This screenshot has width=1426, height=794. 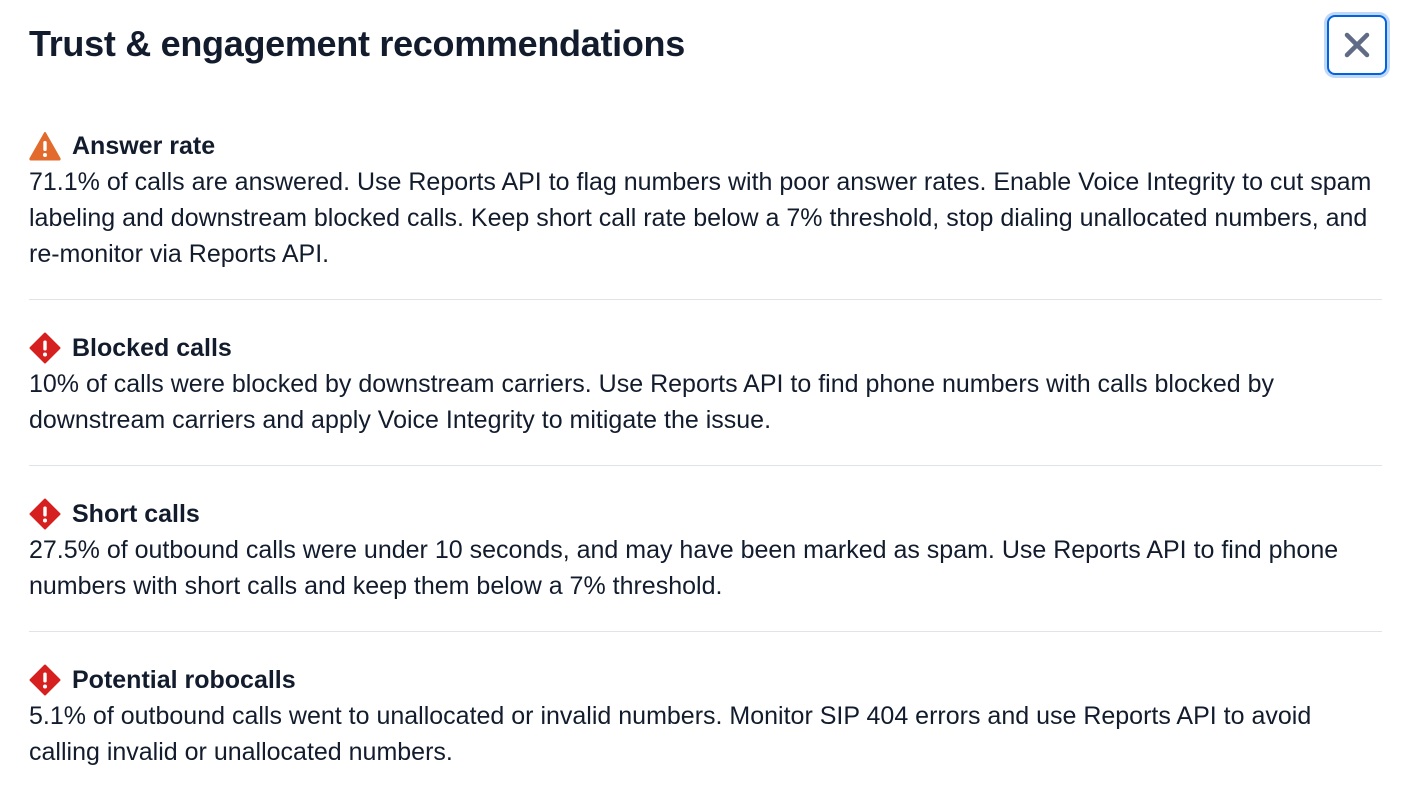 What do you see at coordinates (705, 680) in the screenshot?
I see `recommendation-header: Potential robocalls` at bounding box center [705, 680].